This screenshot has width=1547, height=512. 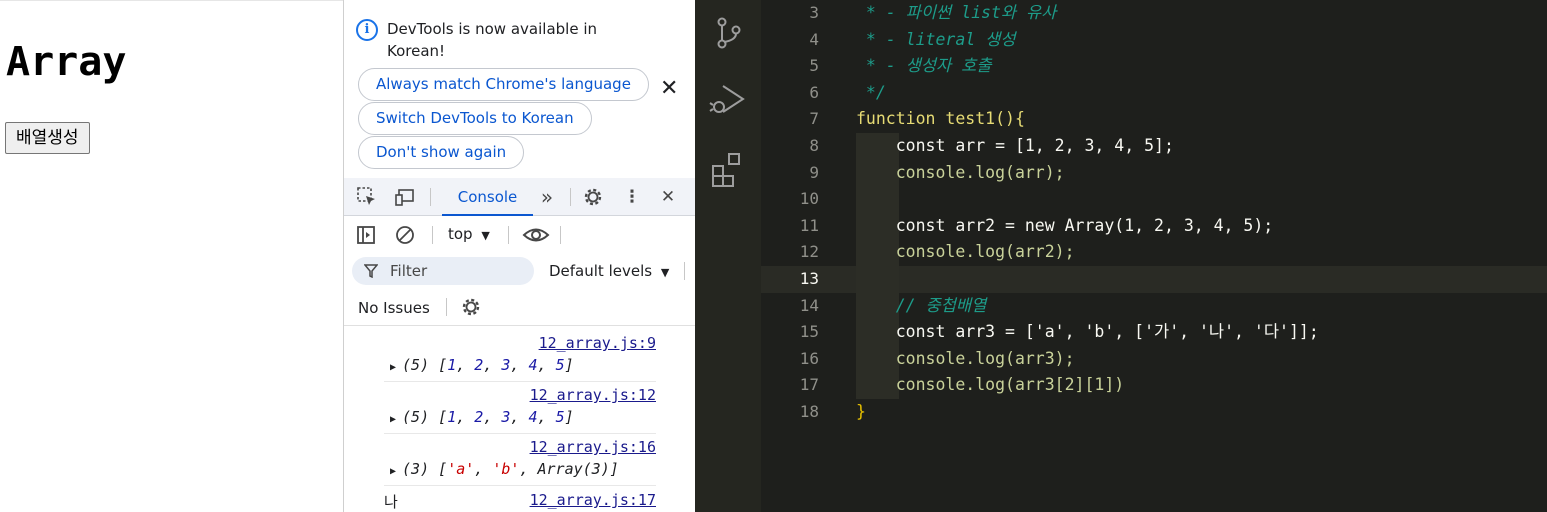 I want to click on line-number: 9, so click(x=814, y=172).